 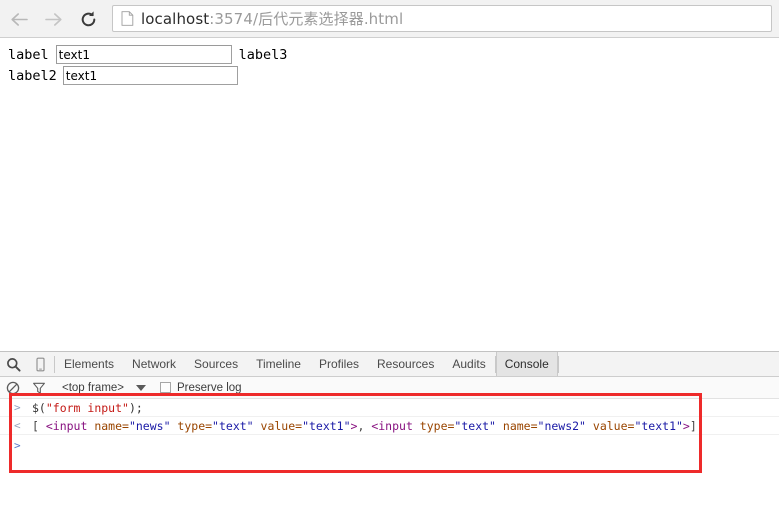 I want to click on clear-console-button, so click(x=13, y=388).